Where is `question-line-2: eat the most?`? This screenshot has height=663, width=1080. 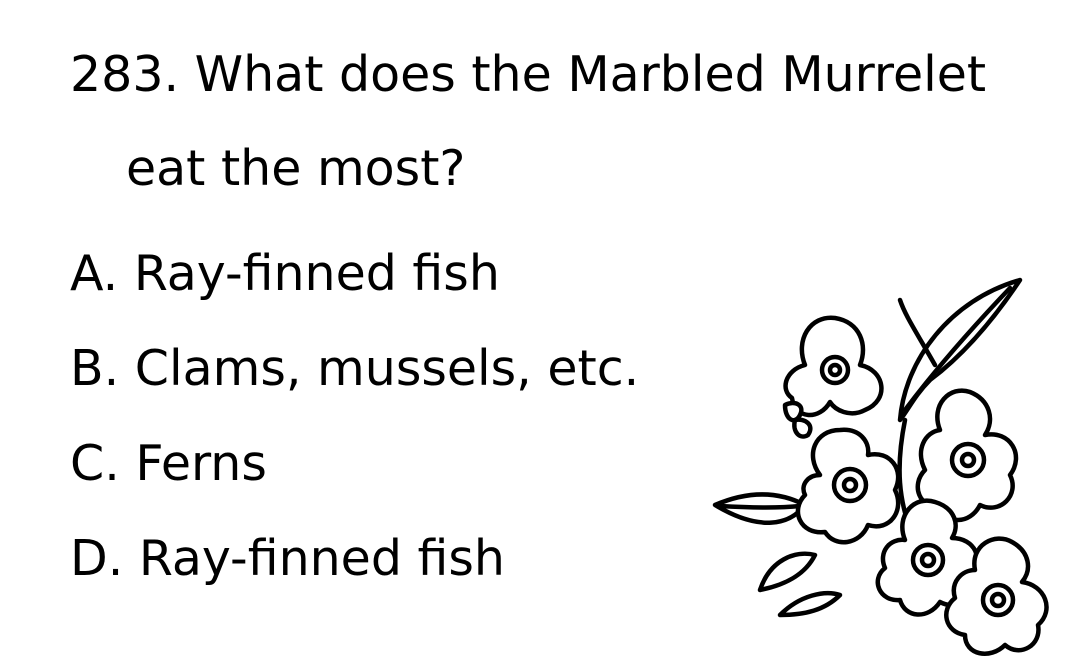 question-line-2: eat the most? is located at coordinates (296, 168).